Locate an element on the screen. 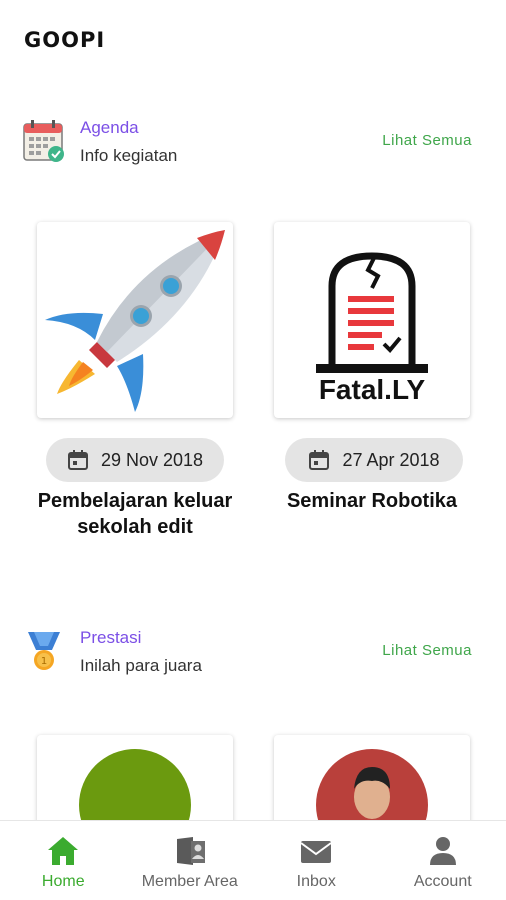  nav-item-member-area: Member Area is located at coordinates (190, 860).